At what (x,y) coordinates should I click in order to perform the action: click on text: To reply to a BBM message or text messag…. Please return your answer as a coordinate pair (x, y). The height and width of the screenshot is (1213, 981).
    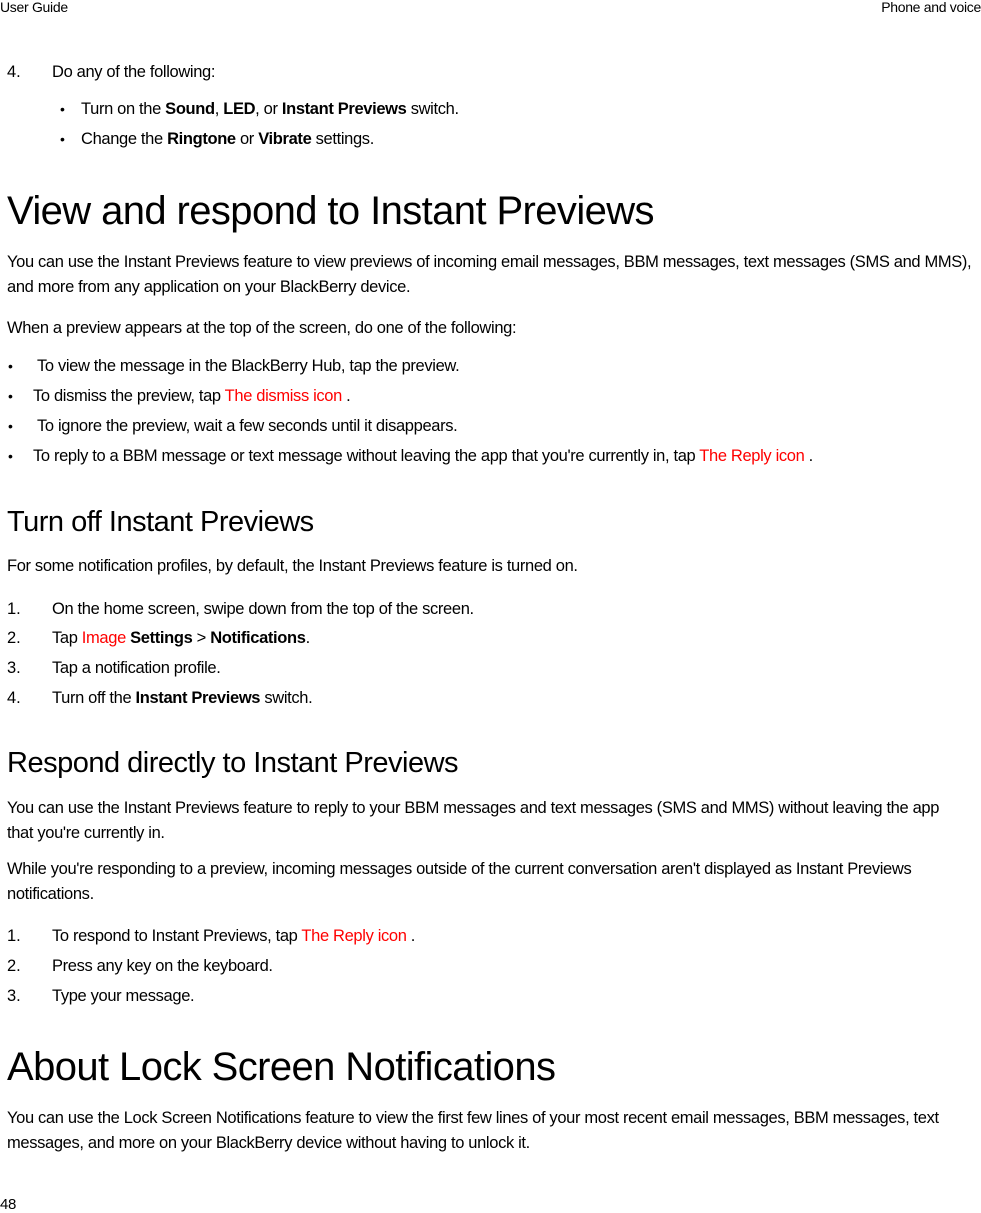
    Looking at the image, I should click on (366, 456).